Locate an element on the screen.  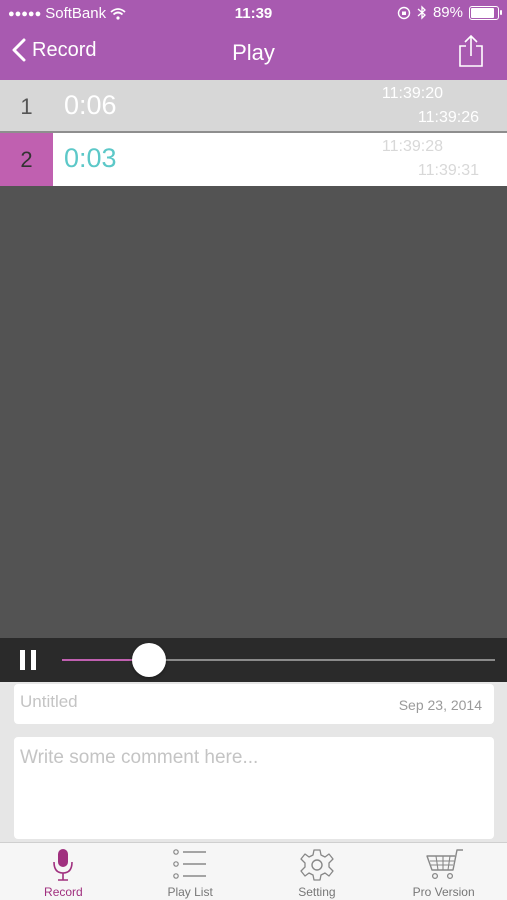
tab-setting: Setting is located at coordinates (317, 871).